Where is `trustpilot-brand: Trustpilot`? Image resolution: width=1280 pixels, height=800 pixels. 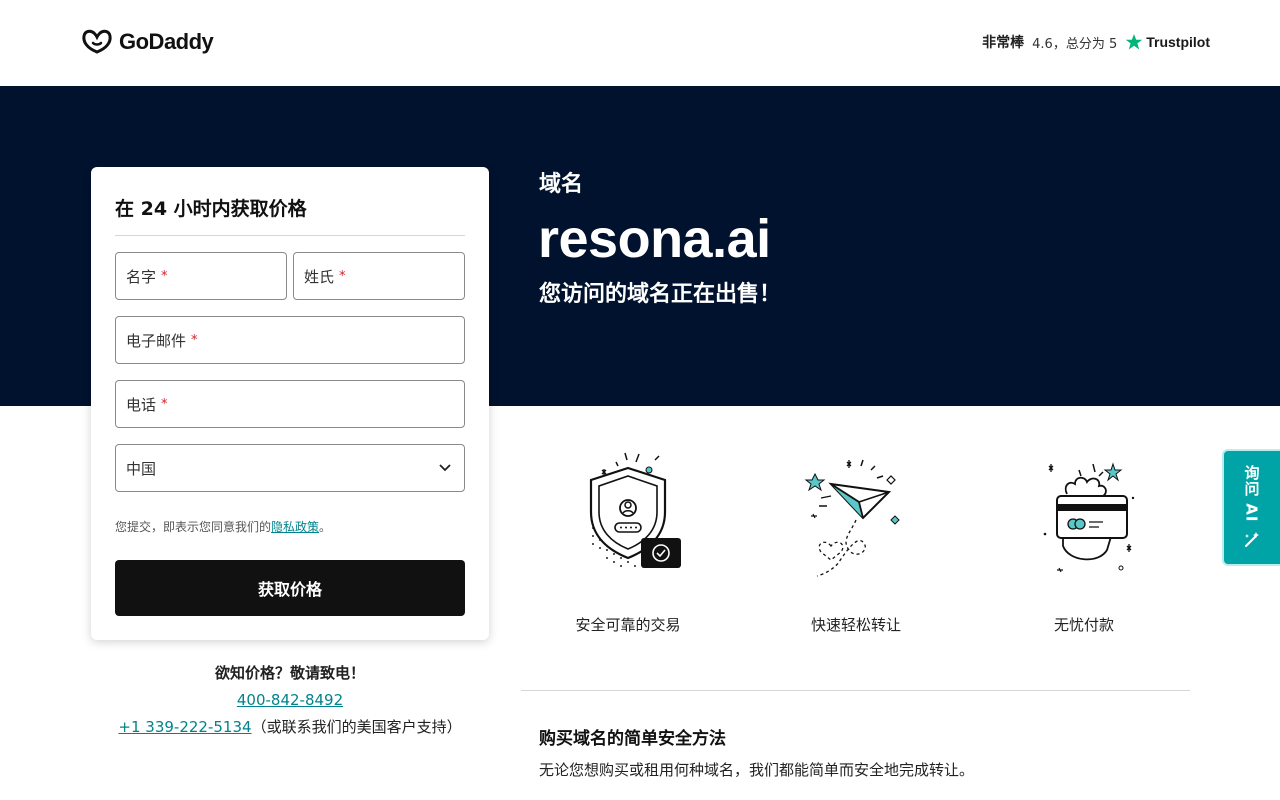 trustpilot-brand: Trustpilot is located at coordinates (1167, 42).